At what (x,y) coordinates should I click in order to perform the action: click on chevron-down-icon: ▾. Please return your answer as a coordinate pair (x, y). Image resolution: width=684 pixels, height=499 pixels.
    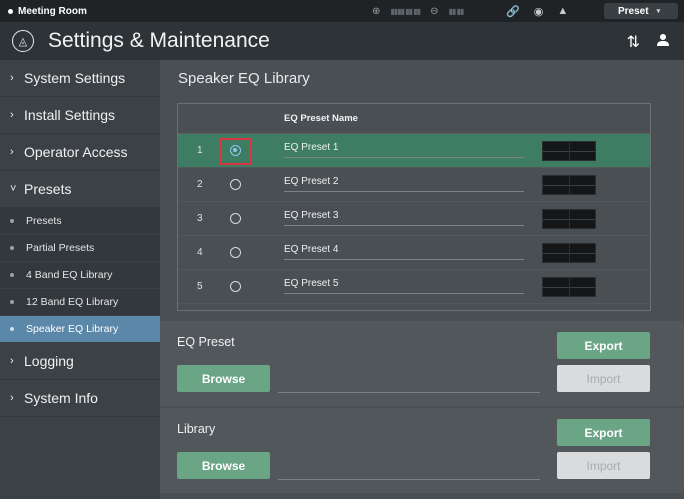
    Looking at the image, I should click on (658, 11).